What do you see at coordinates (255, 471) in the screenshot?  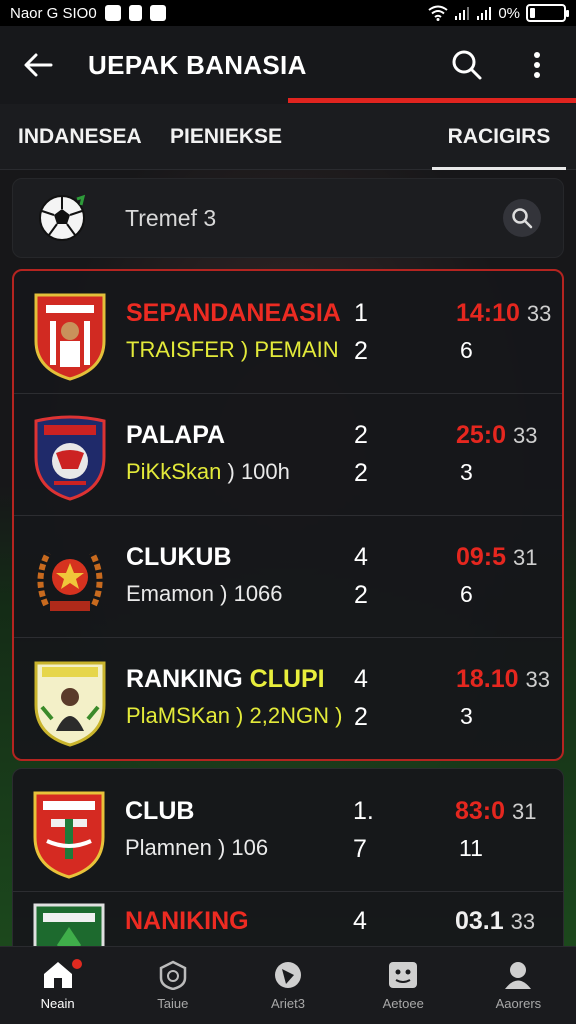 I see `team-subtitle-rest: ) 100h` at bounding box center [255, 471].